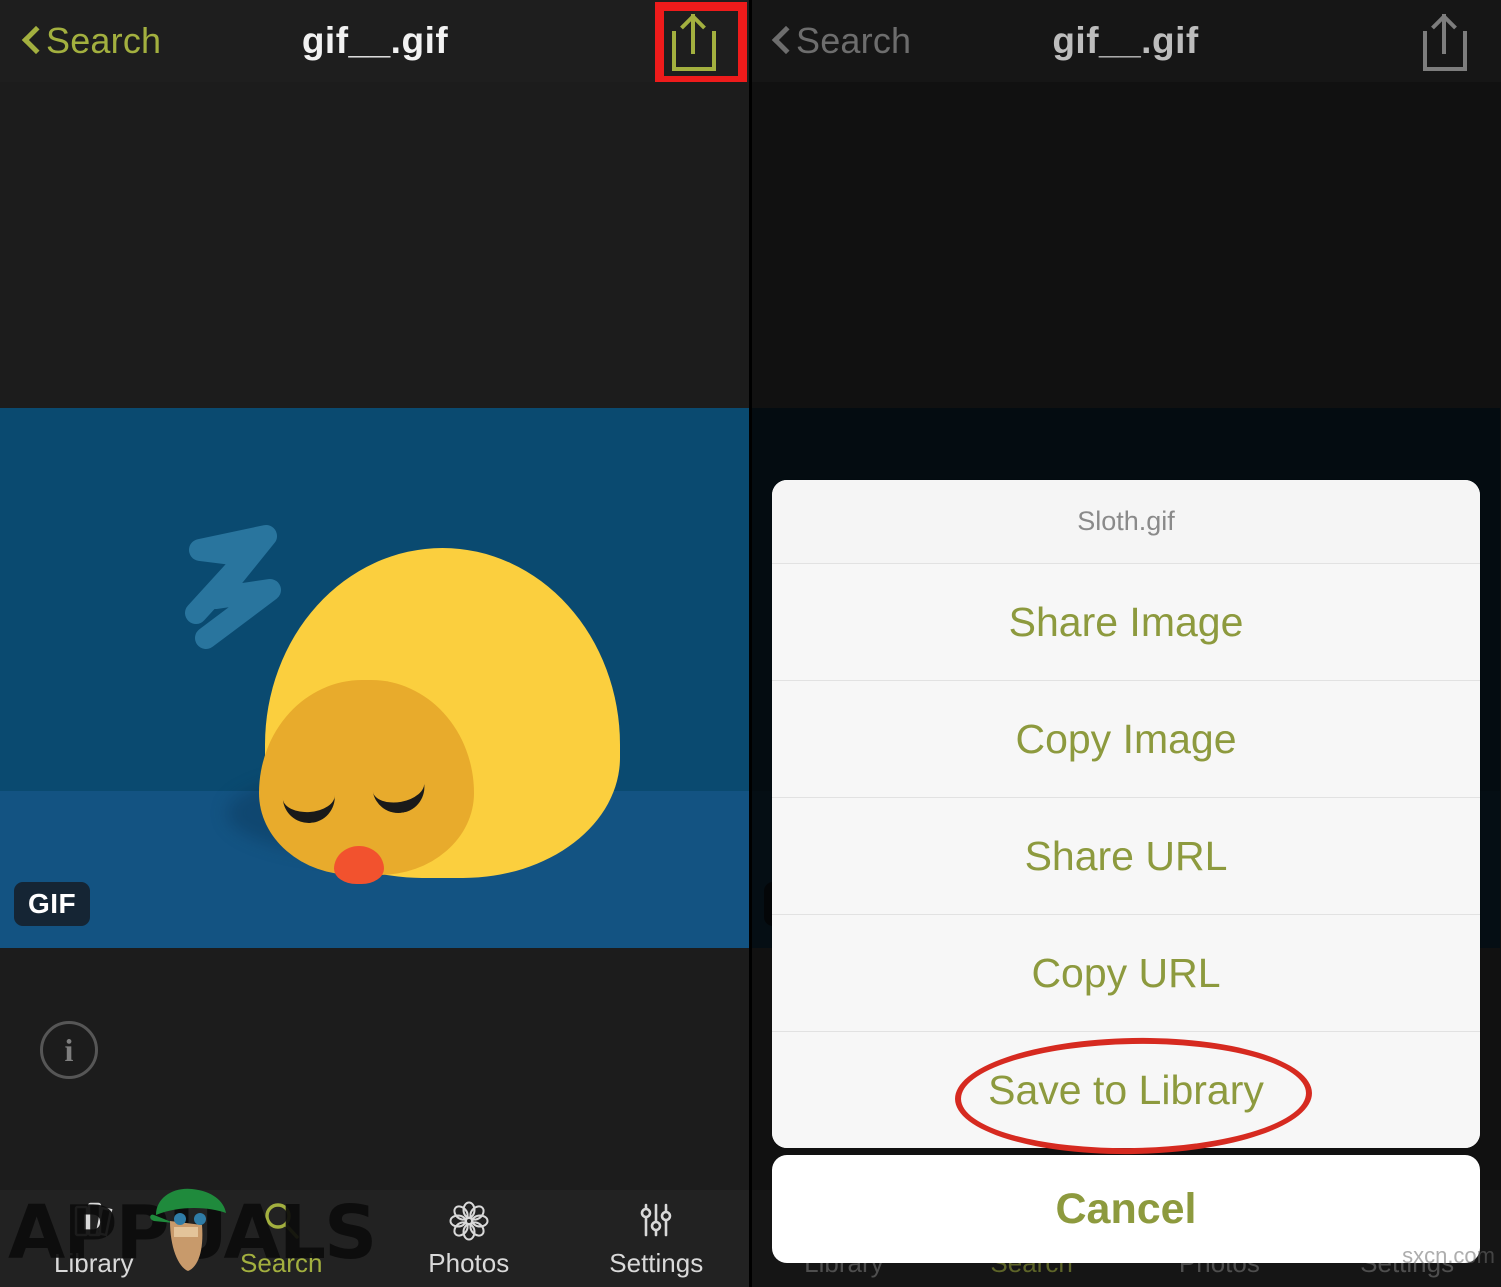 Image resolution: width=1501 pixels, height=1287 pixels. I want to click on panel-divider, so click(750, 643).